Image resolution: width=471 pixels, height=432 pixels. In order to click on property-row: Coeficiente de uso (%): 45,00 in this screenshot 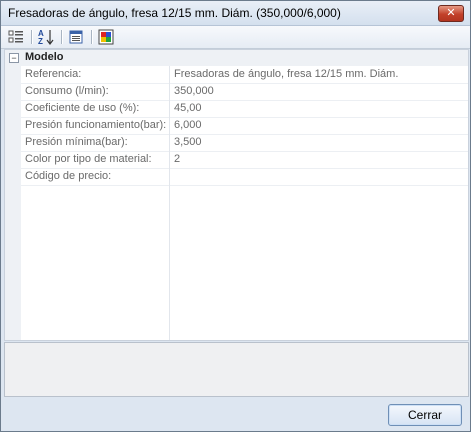, I will do `click(244, 109)`.